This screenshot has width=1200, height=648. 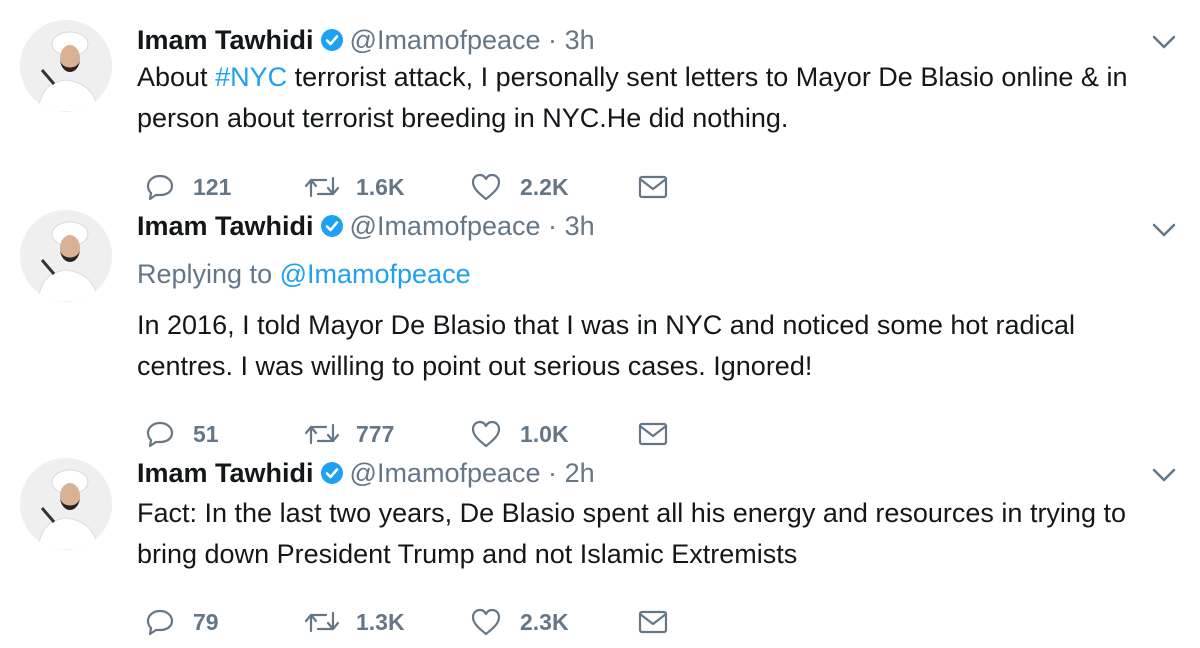 I want to click on reply-count: 121, so click(x=212, y=186).